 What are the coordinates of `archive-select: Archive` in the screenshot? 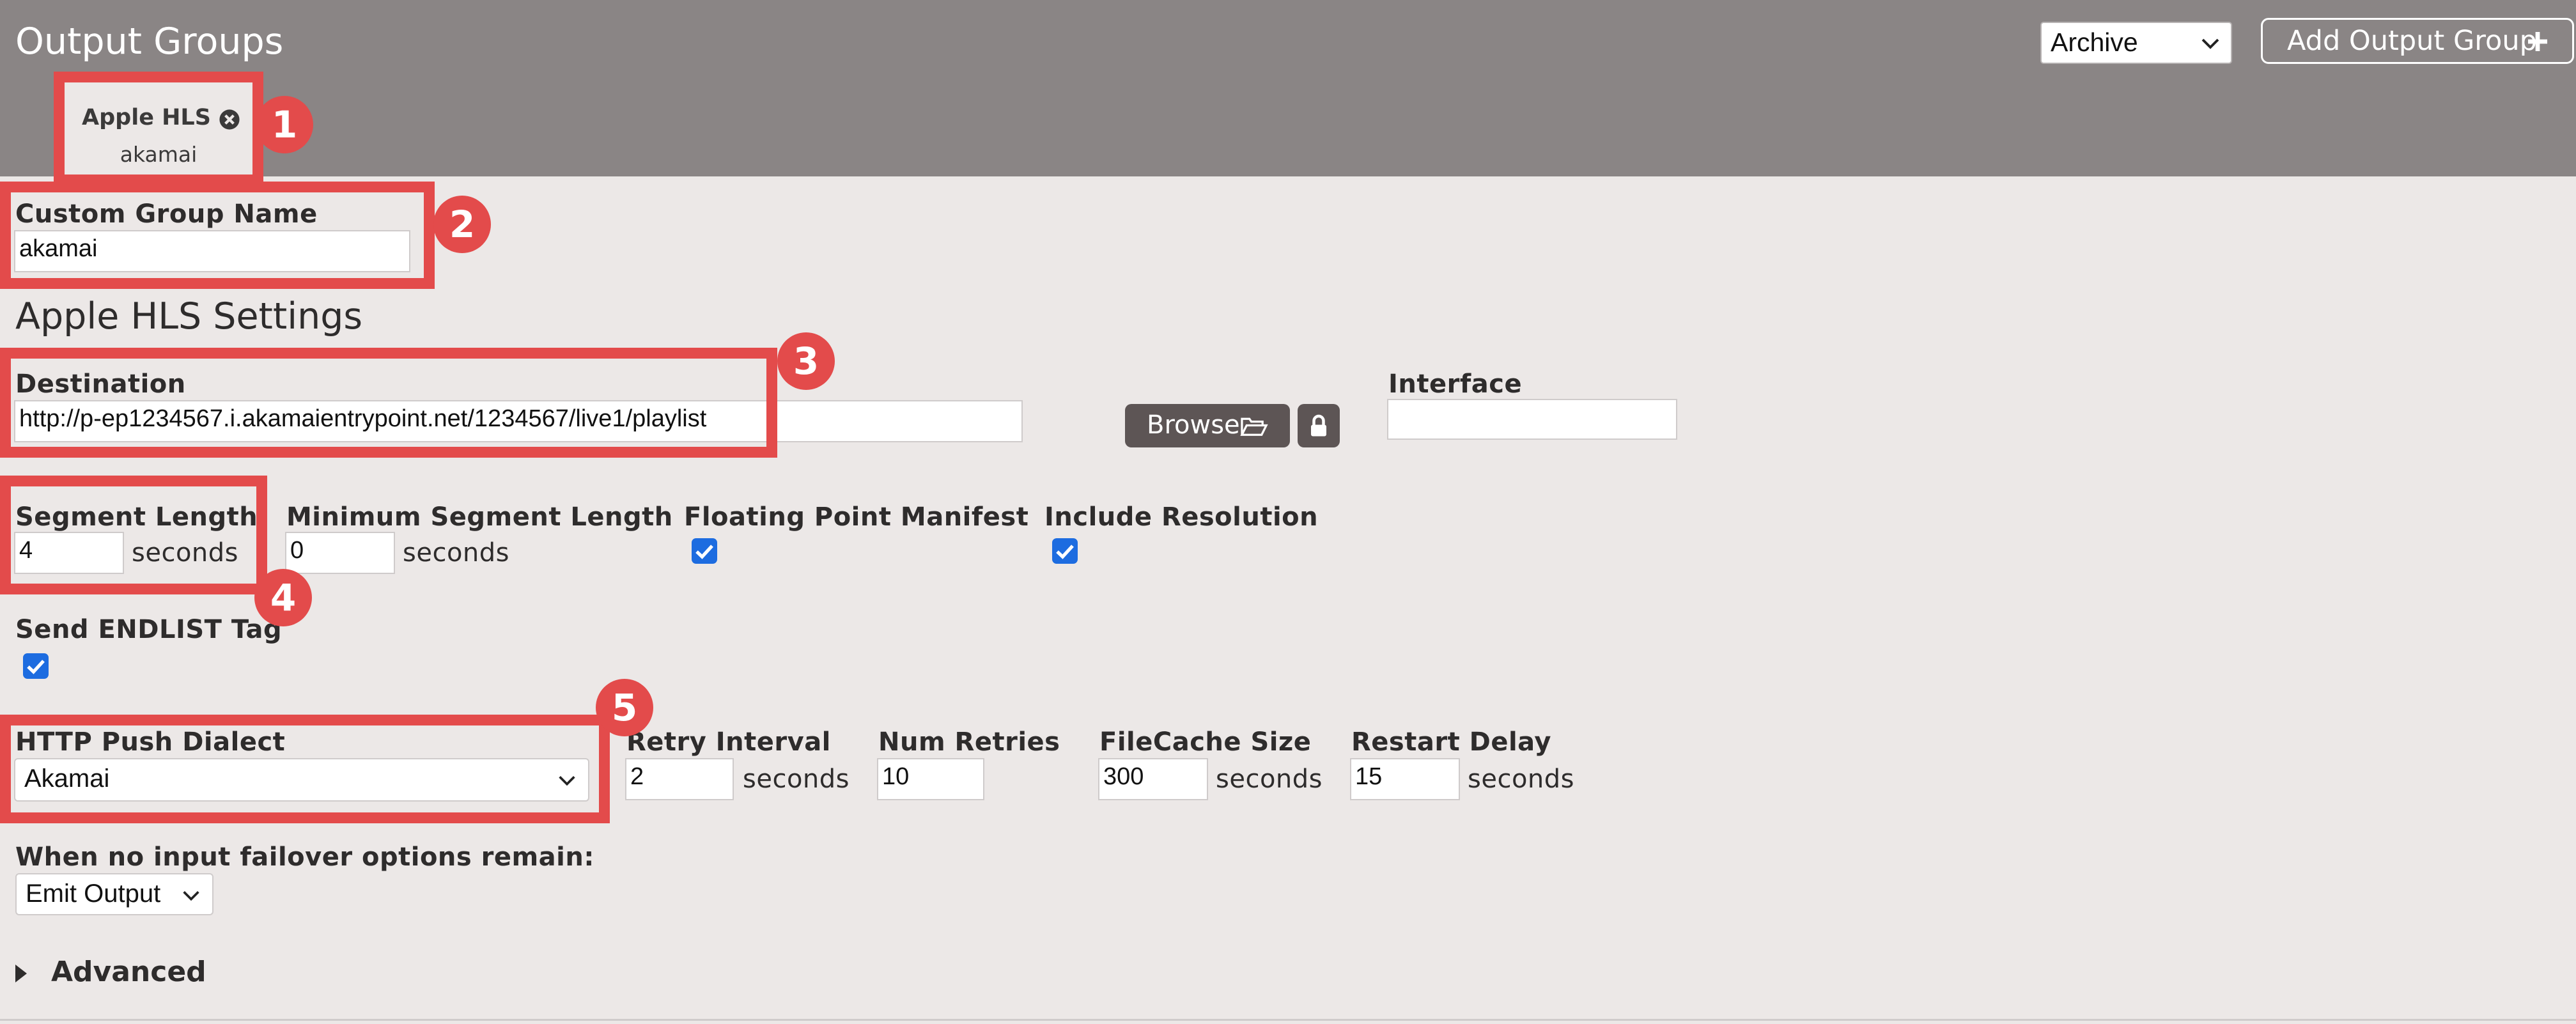 It's located at (2136, 43).